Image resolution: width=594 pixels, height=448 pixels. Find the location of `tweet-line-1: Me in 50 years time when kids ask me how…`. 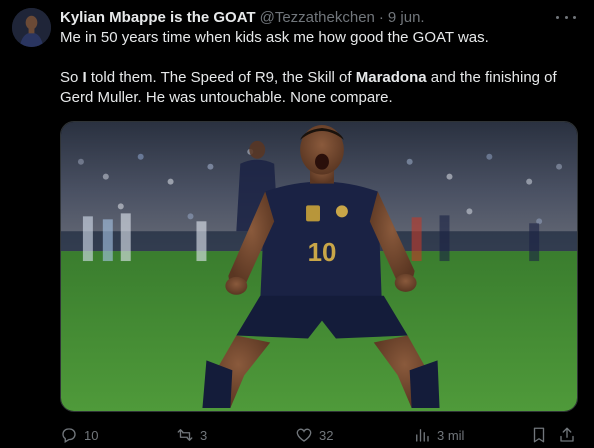

tweet-line-1: Me in 50 years time when kids ask me how… is located at coordinates (274, 37).